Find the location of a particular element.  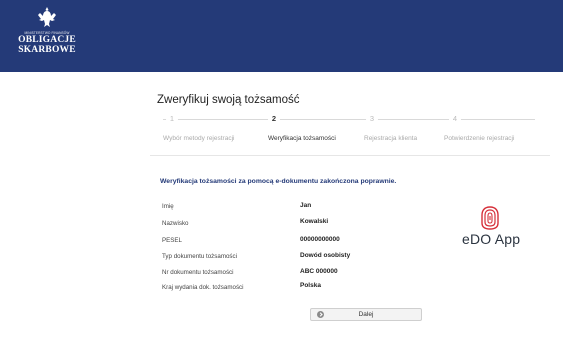

document-type-value: Dowód osobisty is located at coordinates (325, 255).